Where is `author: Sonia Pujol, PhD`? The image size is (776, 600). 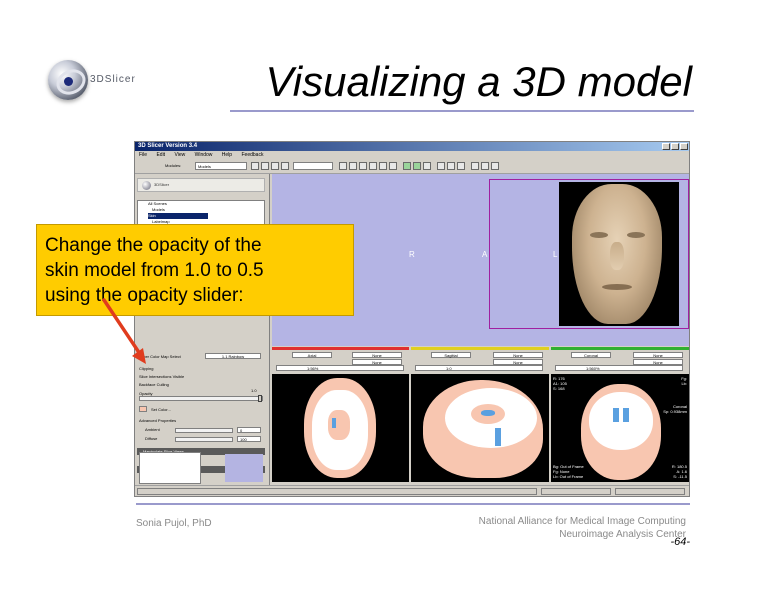
author: Sonia Pujol, PhD is located at coordinates (174, 523).